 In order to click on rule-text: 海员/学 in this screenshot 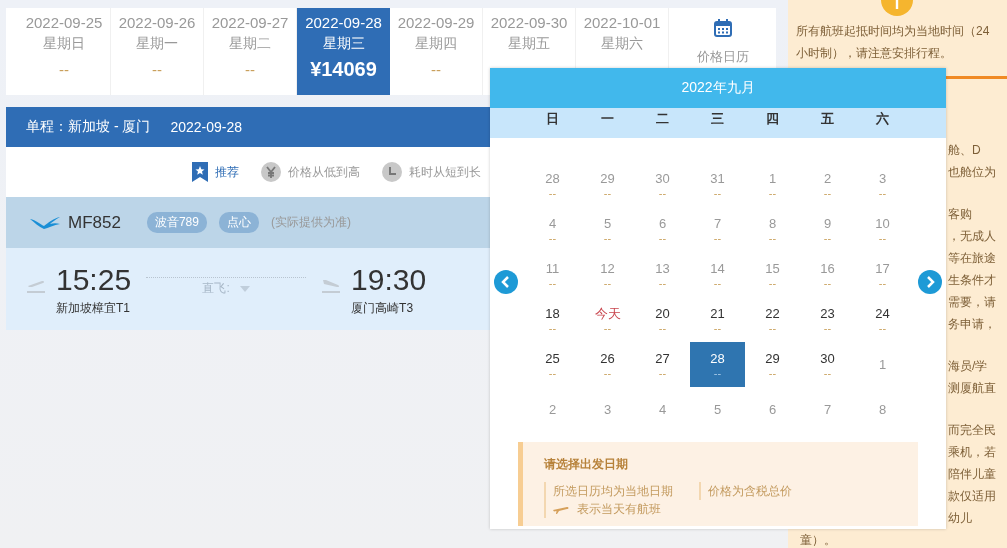, I will do `click(968, 366)`.